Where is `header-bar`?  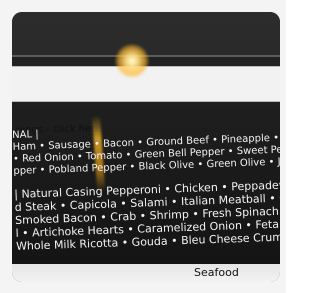 header-bar is located at coordinates (146, 34).